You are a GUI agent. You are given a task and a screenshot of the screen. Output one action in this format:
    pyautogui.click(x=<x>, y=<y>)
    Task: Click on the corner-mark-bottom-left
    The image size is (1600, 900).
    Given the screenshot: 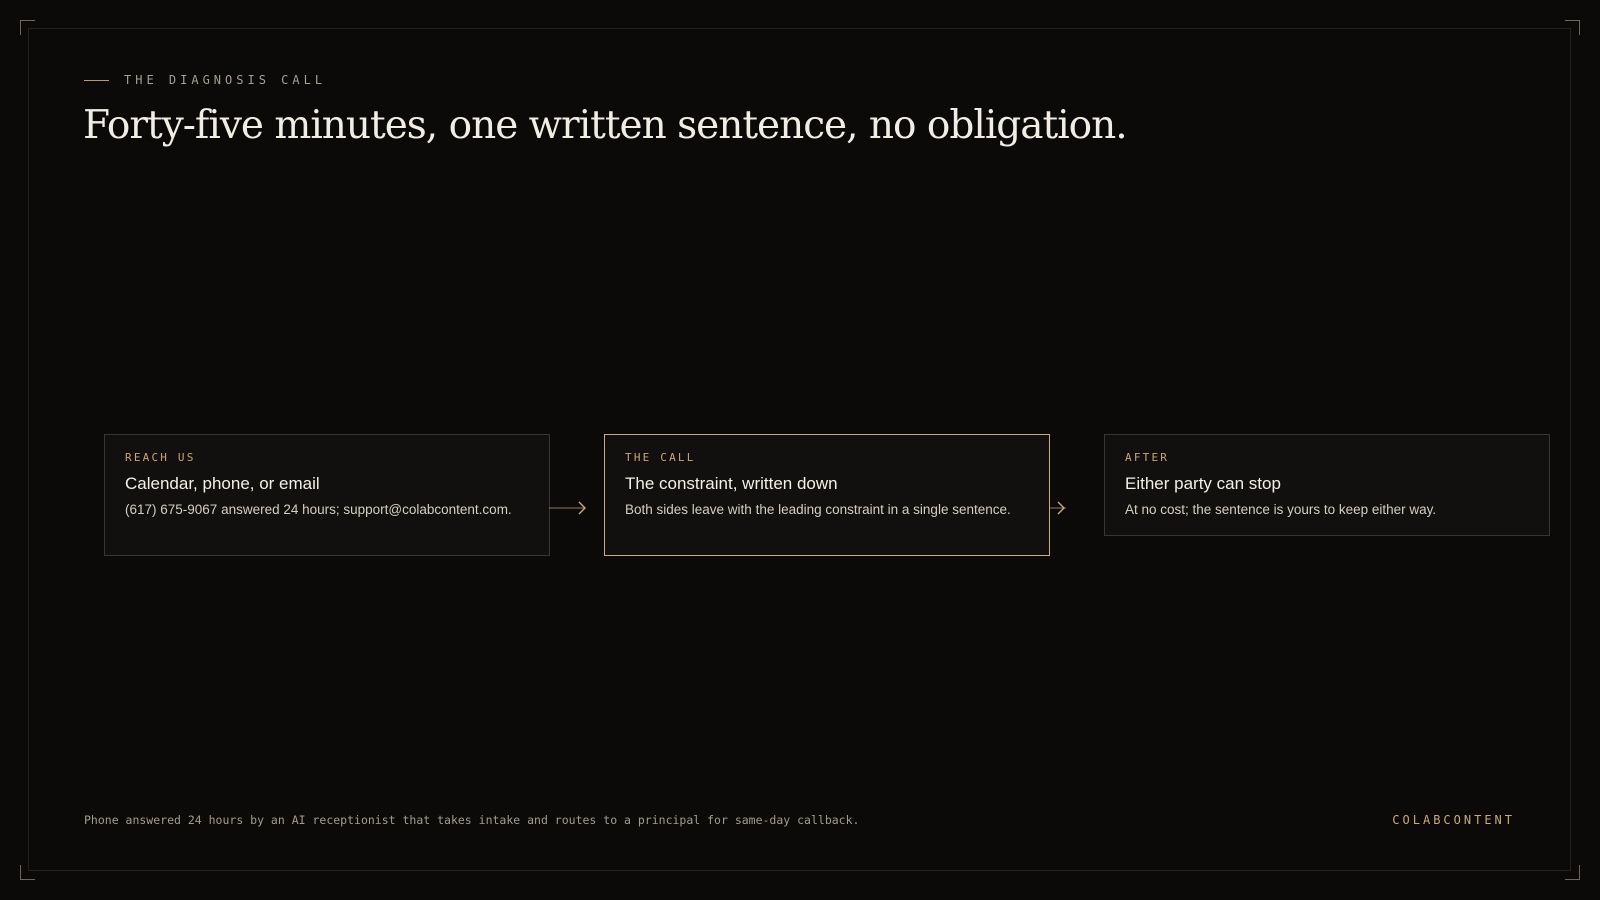 What is the action you would take?
    pyautogui.click(x=27, y=872)
    